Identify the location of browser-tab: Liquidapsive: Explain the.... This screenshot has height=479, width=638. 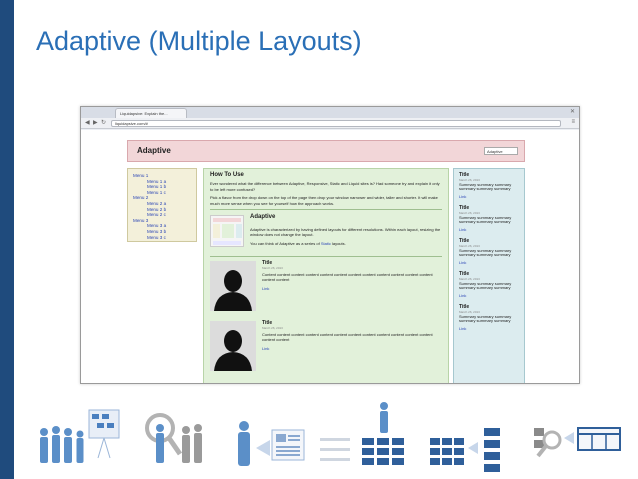
(151, 113).